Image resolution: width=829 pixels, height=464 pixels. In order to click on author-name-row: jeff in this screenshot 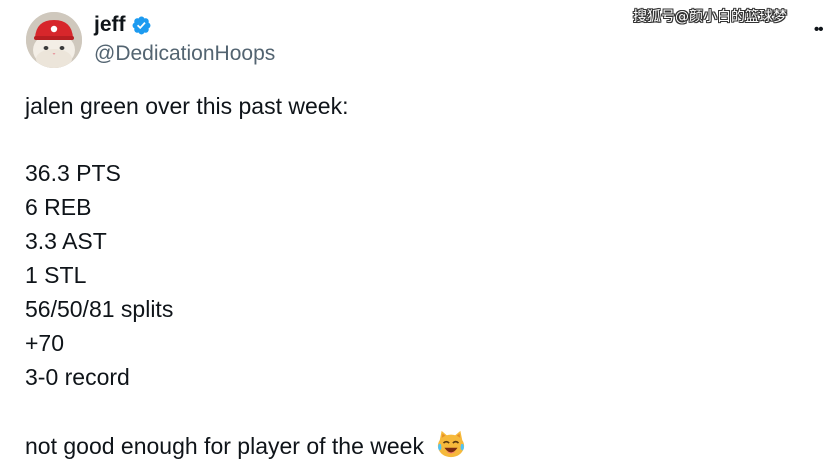, I will do `click(123, 25)`.